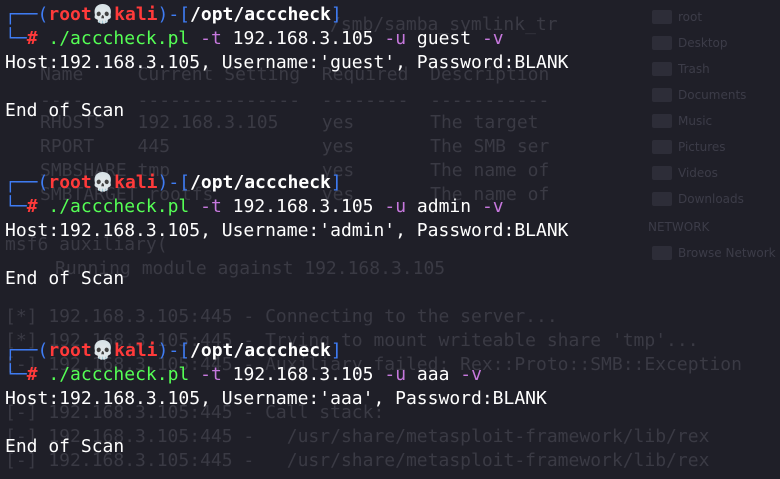 This screenshot has width=780, height=479. Describe the element at coordinates (444, 38) in the screenshot. I see `username-arg: guest` at that location.